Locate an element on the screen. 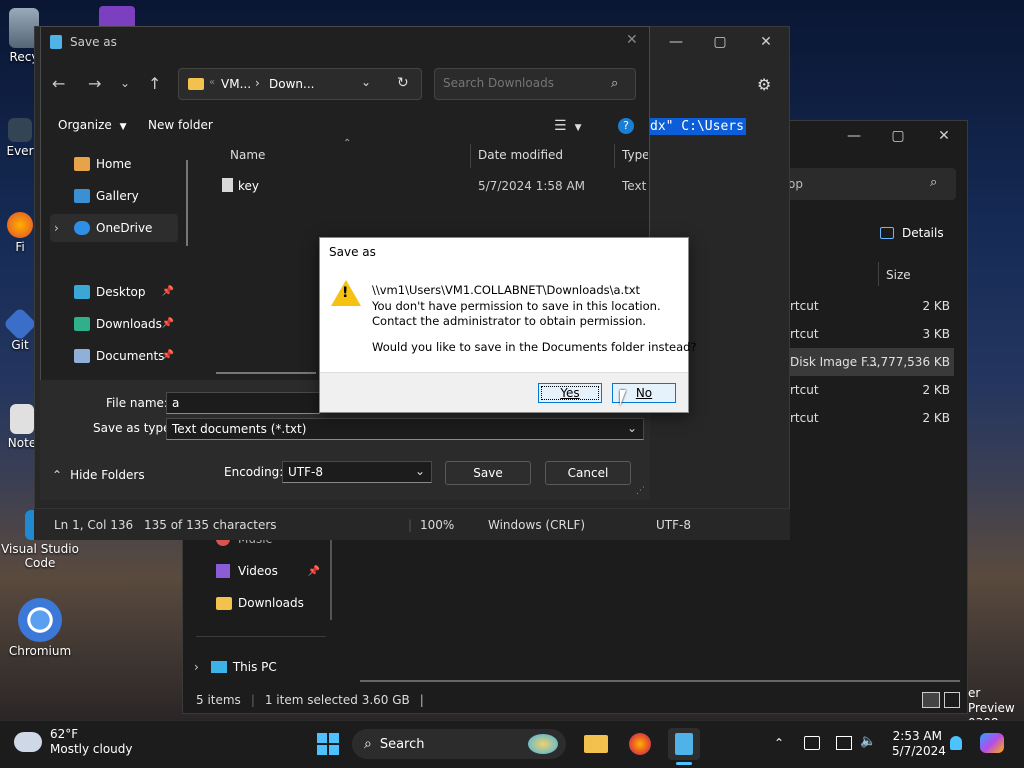  windows-logo-icon is located at coordinates (328, 744).